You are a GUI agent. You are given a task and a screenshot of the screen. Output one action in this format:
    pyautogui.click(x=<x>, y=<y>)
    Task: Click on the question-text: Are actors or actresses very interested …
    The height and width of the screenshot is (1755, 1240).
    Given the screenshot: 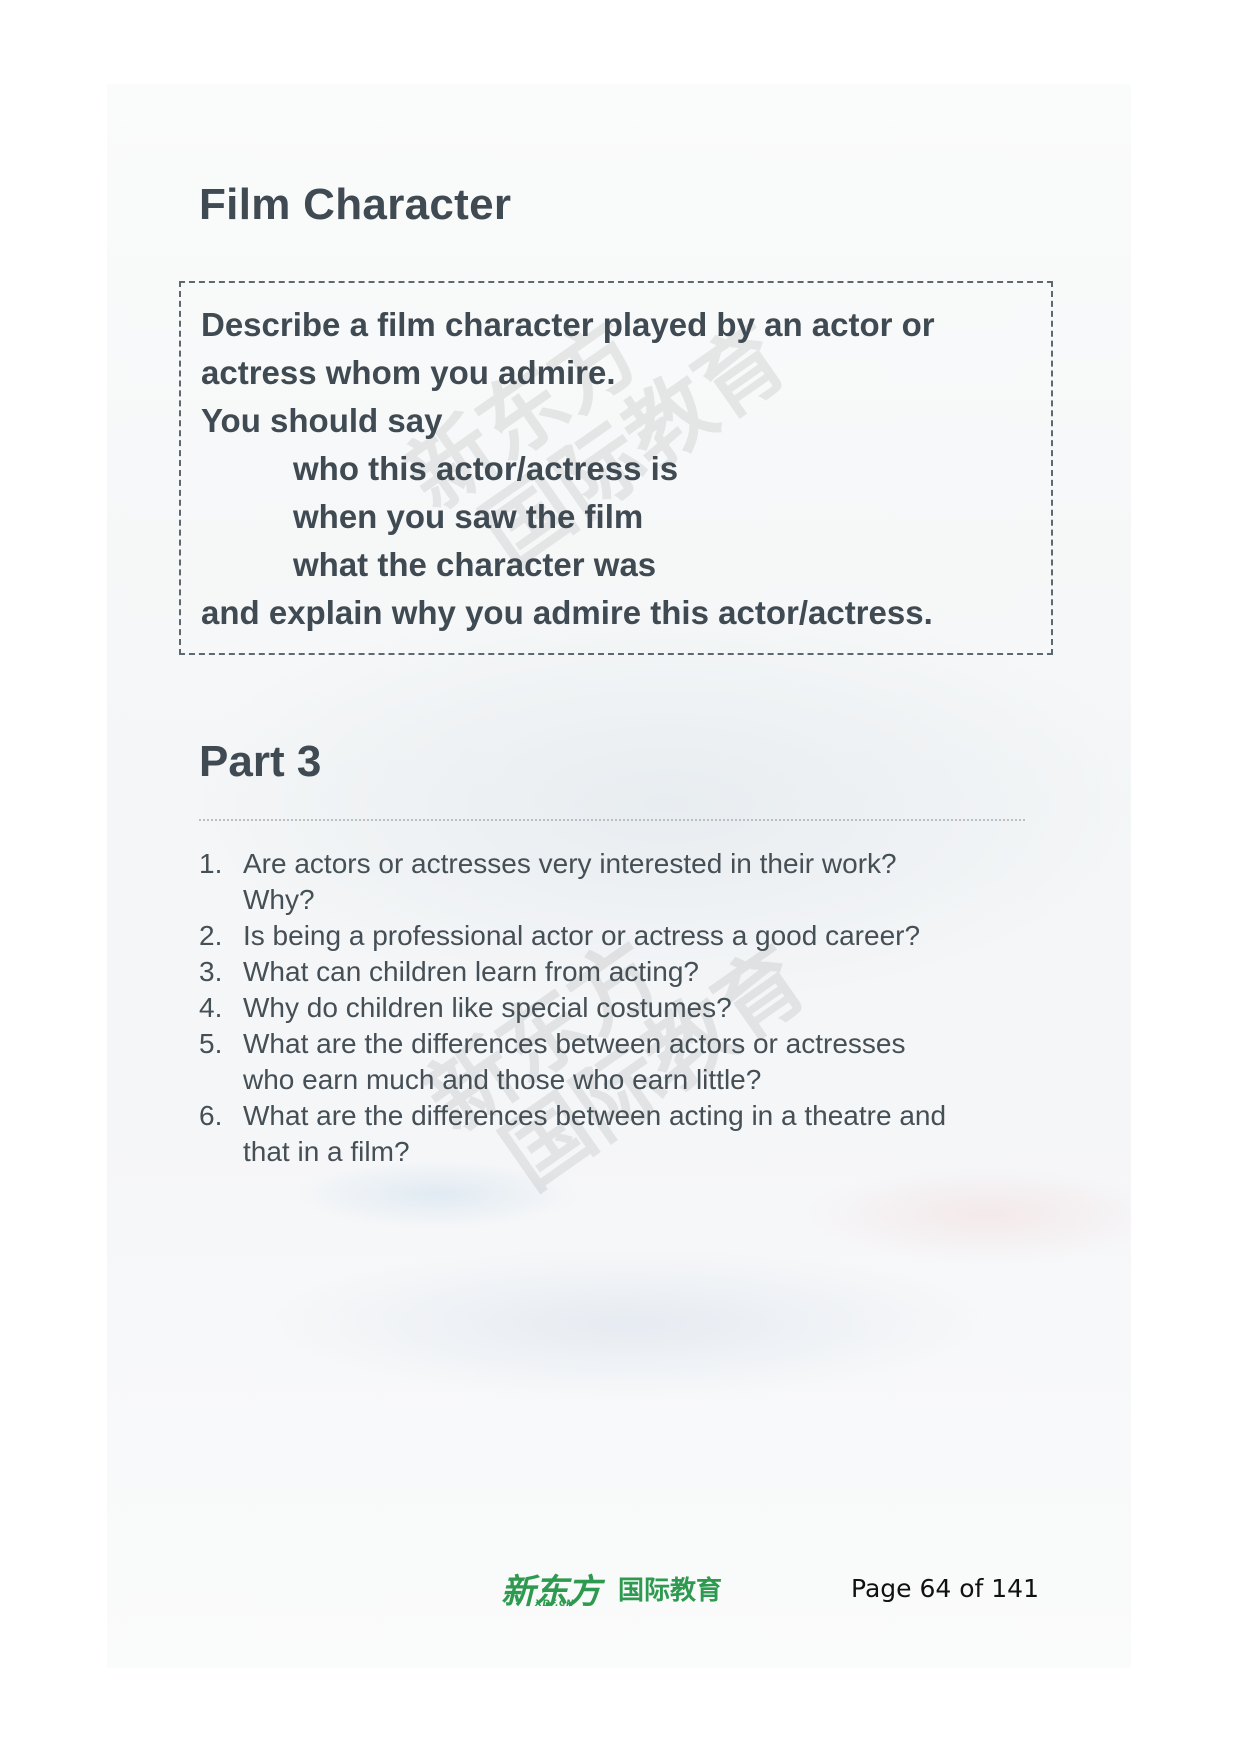 What is the action you would take?
    pyautogui.click(x=570, y=863)
    